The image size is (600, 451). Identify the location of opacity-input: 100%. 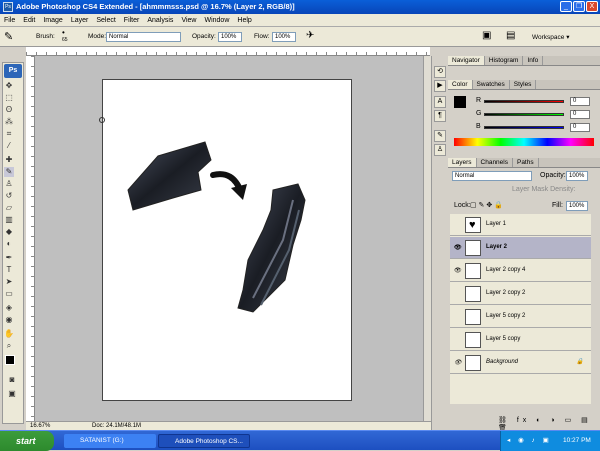
(230, 37).